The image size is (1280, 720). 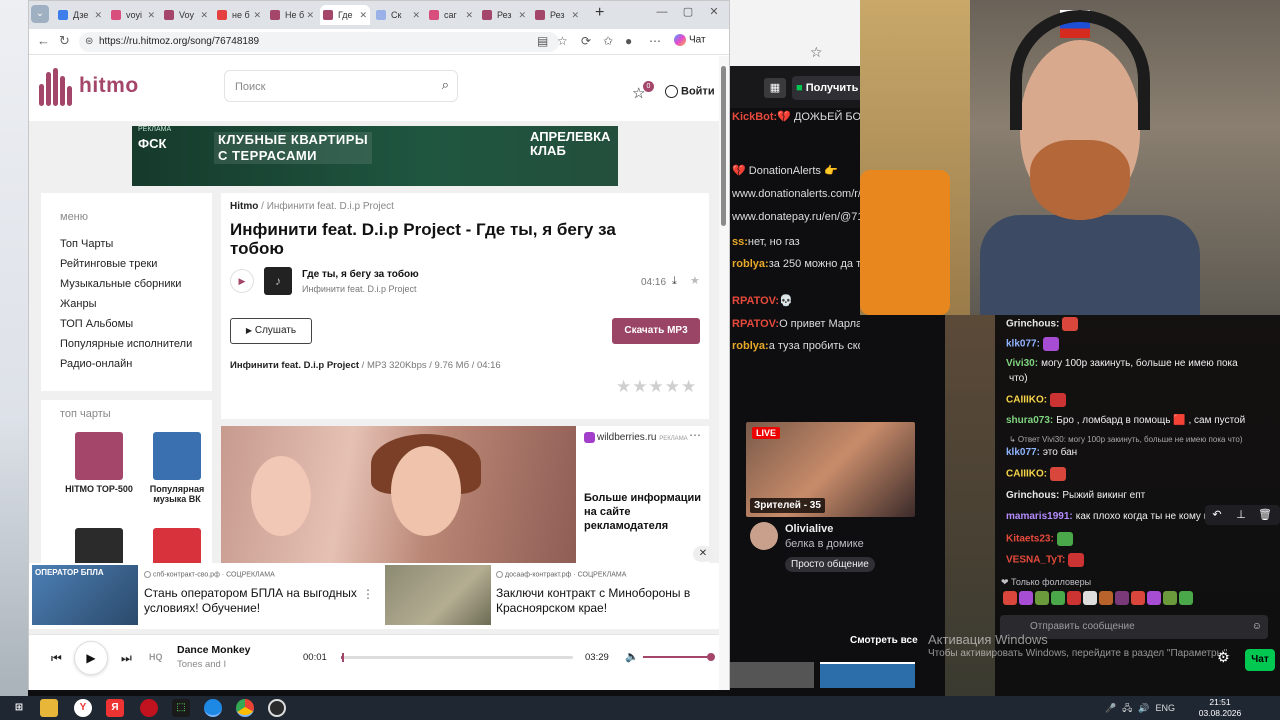 What do you see at coordinates (1217, 515) in the screenshot?
I see `reply-icon: ↶` at bounding box center [1217, 515].